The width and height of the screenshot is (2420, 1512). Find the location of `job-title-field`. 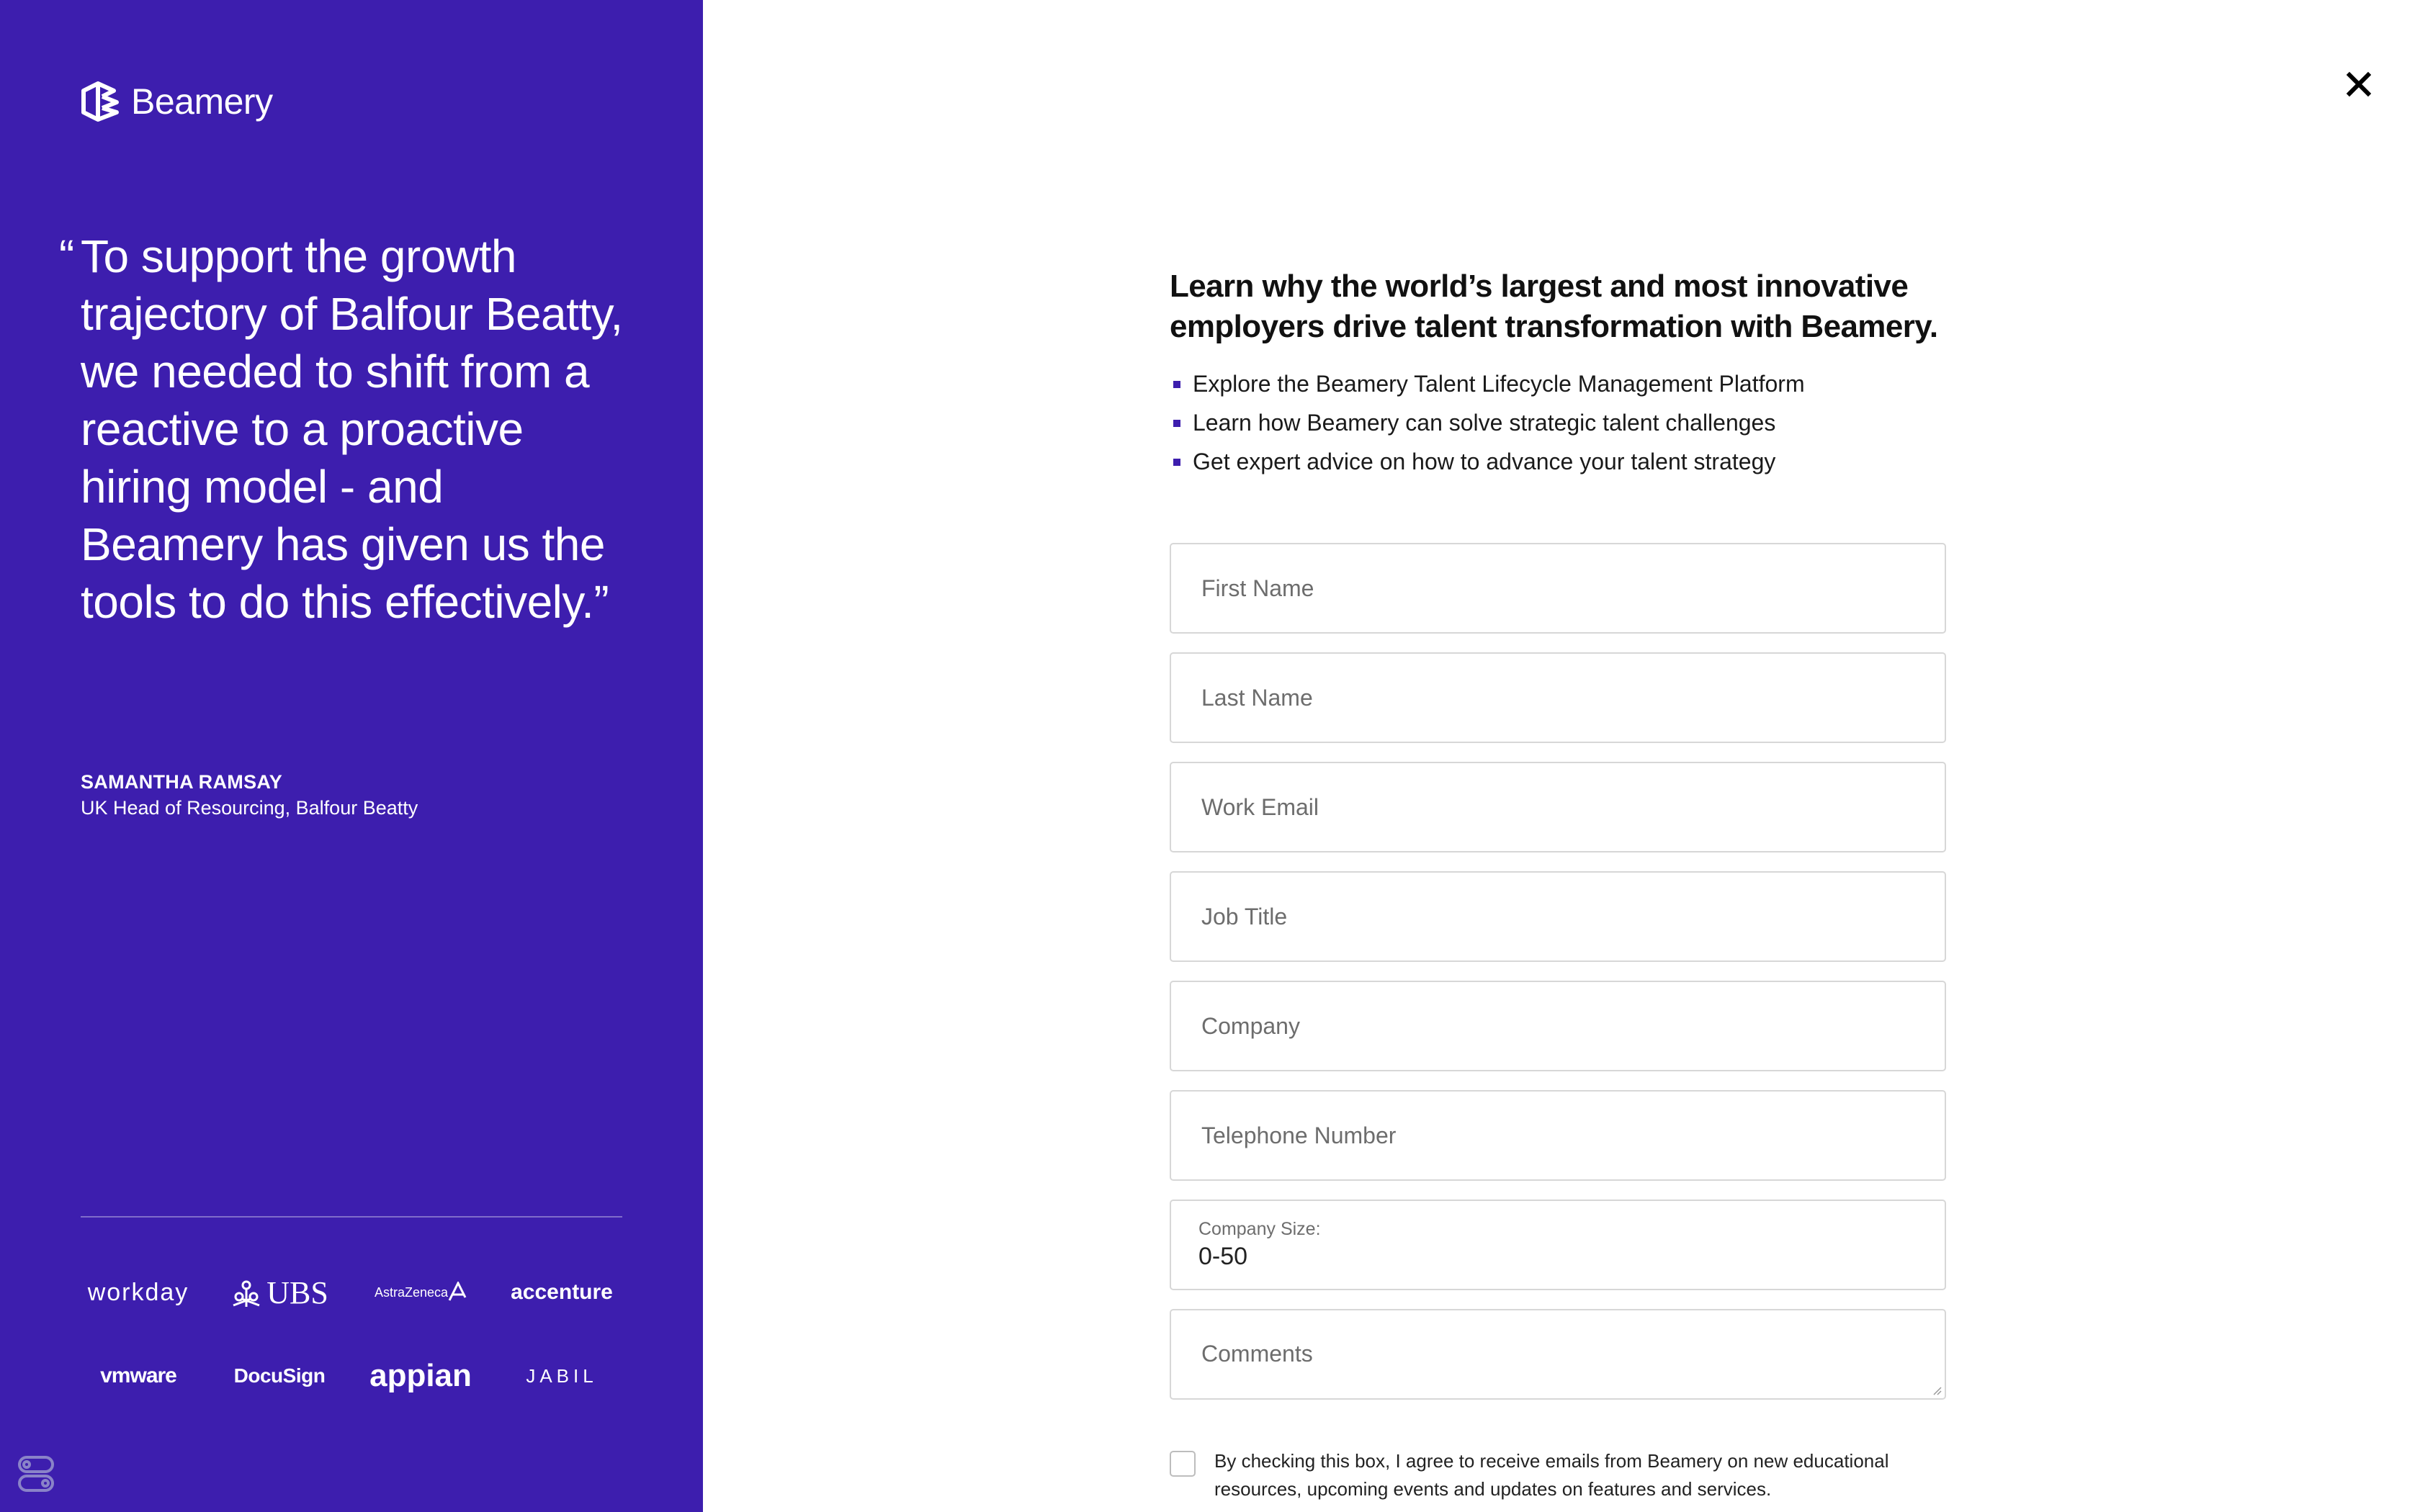

job-title-field is located at coordinates (1558, 916).